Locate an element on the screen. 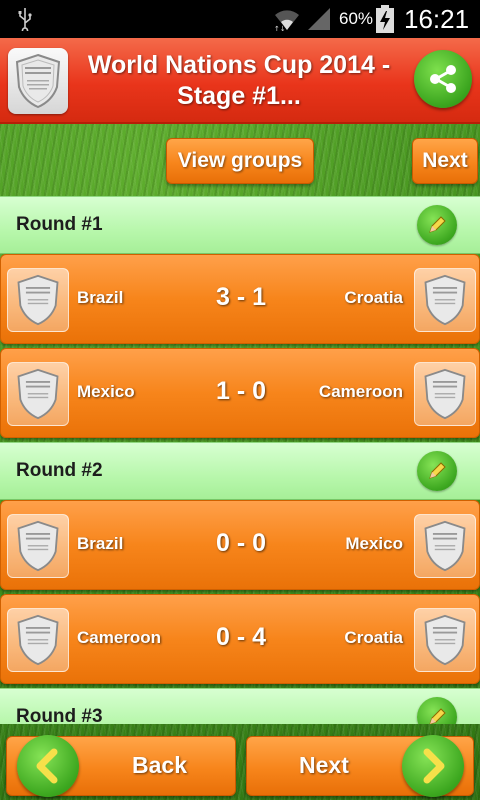  next-arrow-circle is located at coordinates (433, 766).